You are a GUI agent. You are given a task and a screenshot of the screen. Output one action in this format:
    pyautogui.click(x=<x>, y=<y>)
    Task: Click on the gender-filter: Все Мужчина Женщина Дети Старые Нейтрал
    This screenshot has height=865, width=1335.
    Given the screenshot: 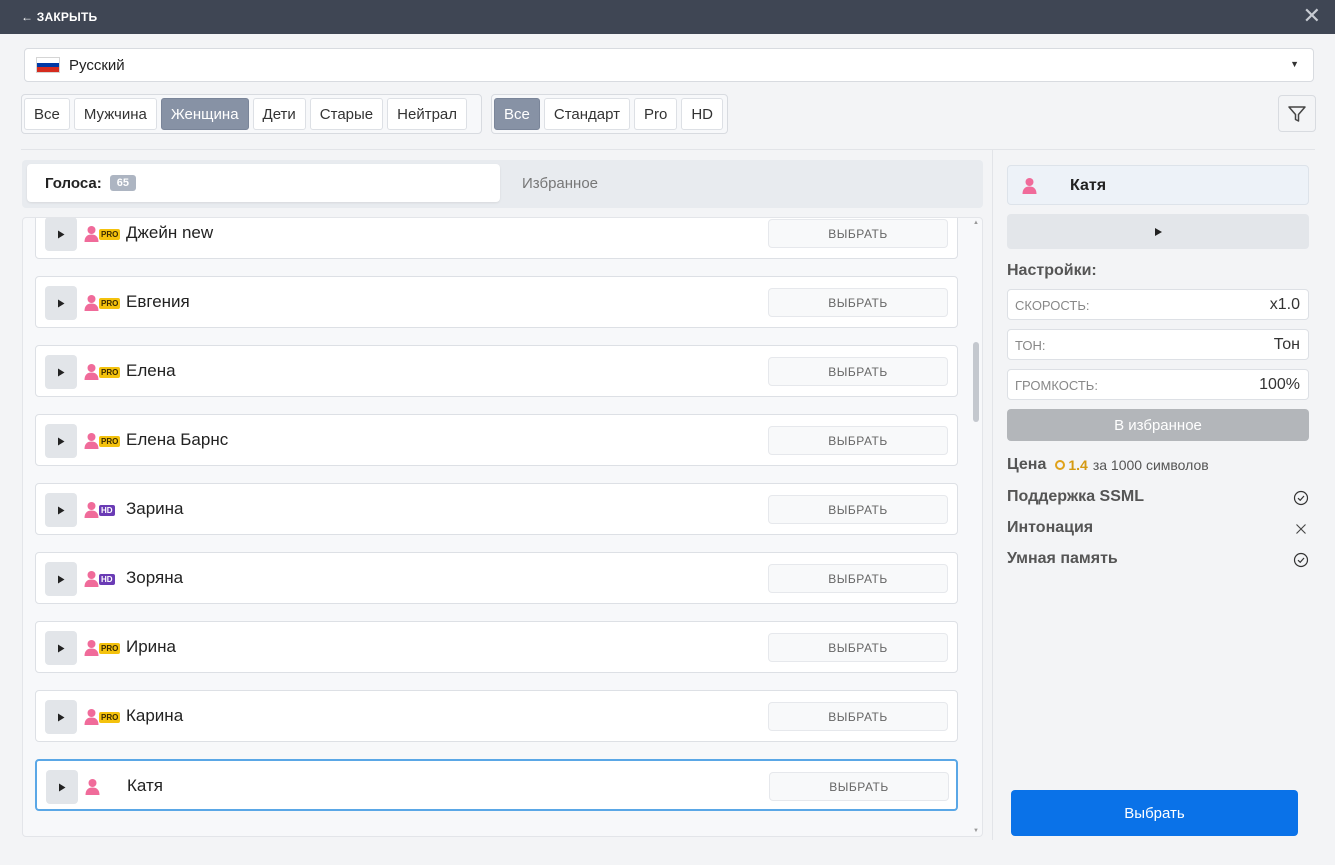 What is the action you would take?
    pyautogui.click(x=251, y=114)
    